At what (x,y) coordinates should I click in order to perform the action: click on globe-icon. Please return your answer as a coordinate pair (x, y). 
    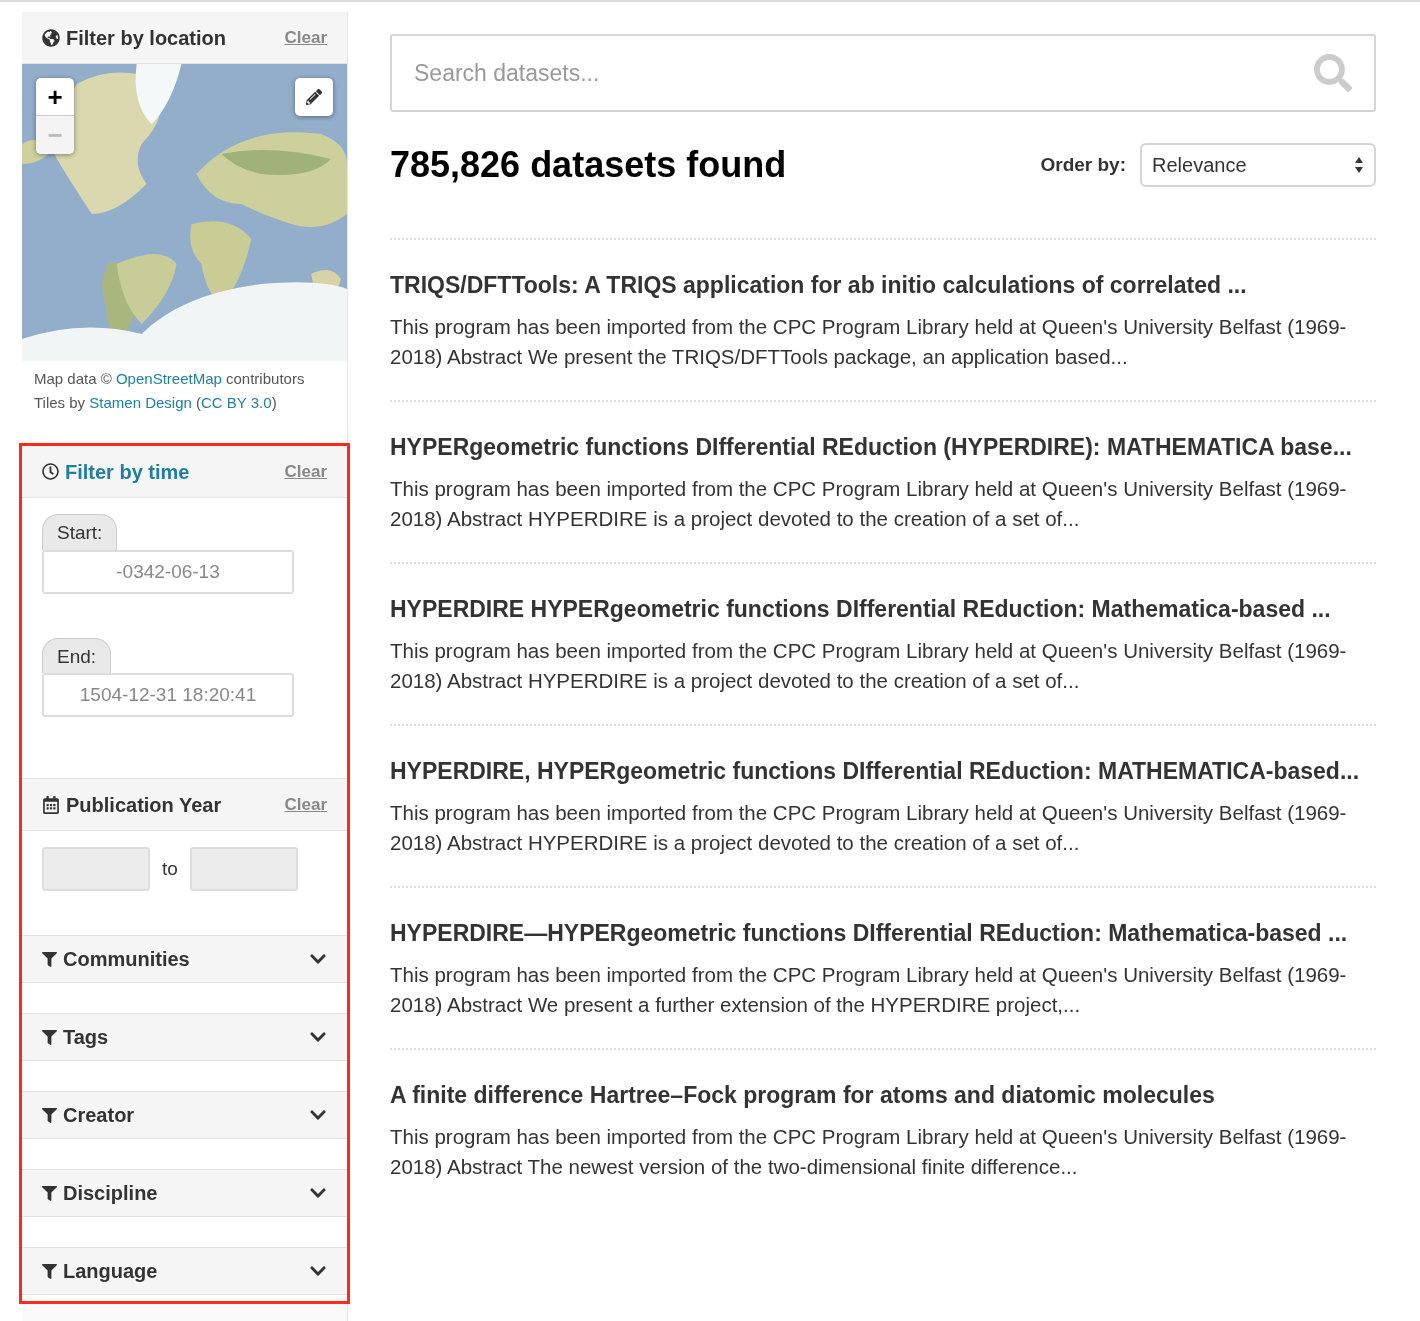
    Looking at the image, I should click on (51, 37).